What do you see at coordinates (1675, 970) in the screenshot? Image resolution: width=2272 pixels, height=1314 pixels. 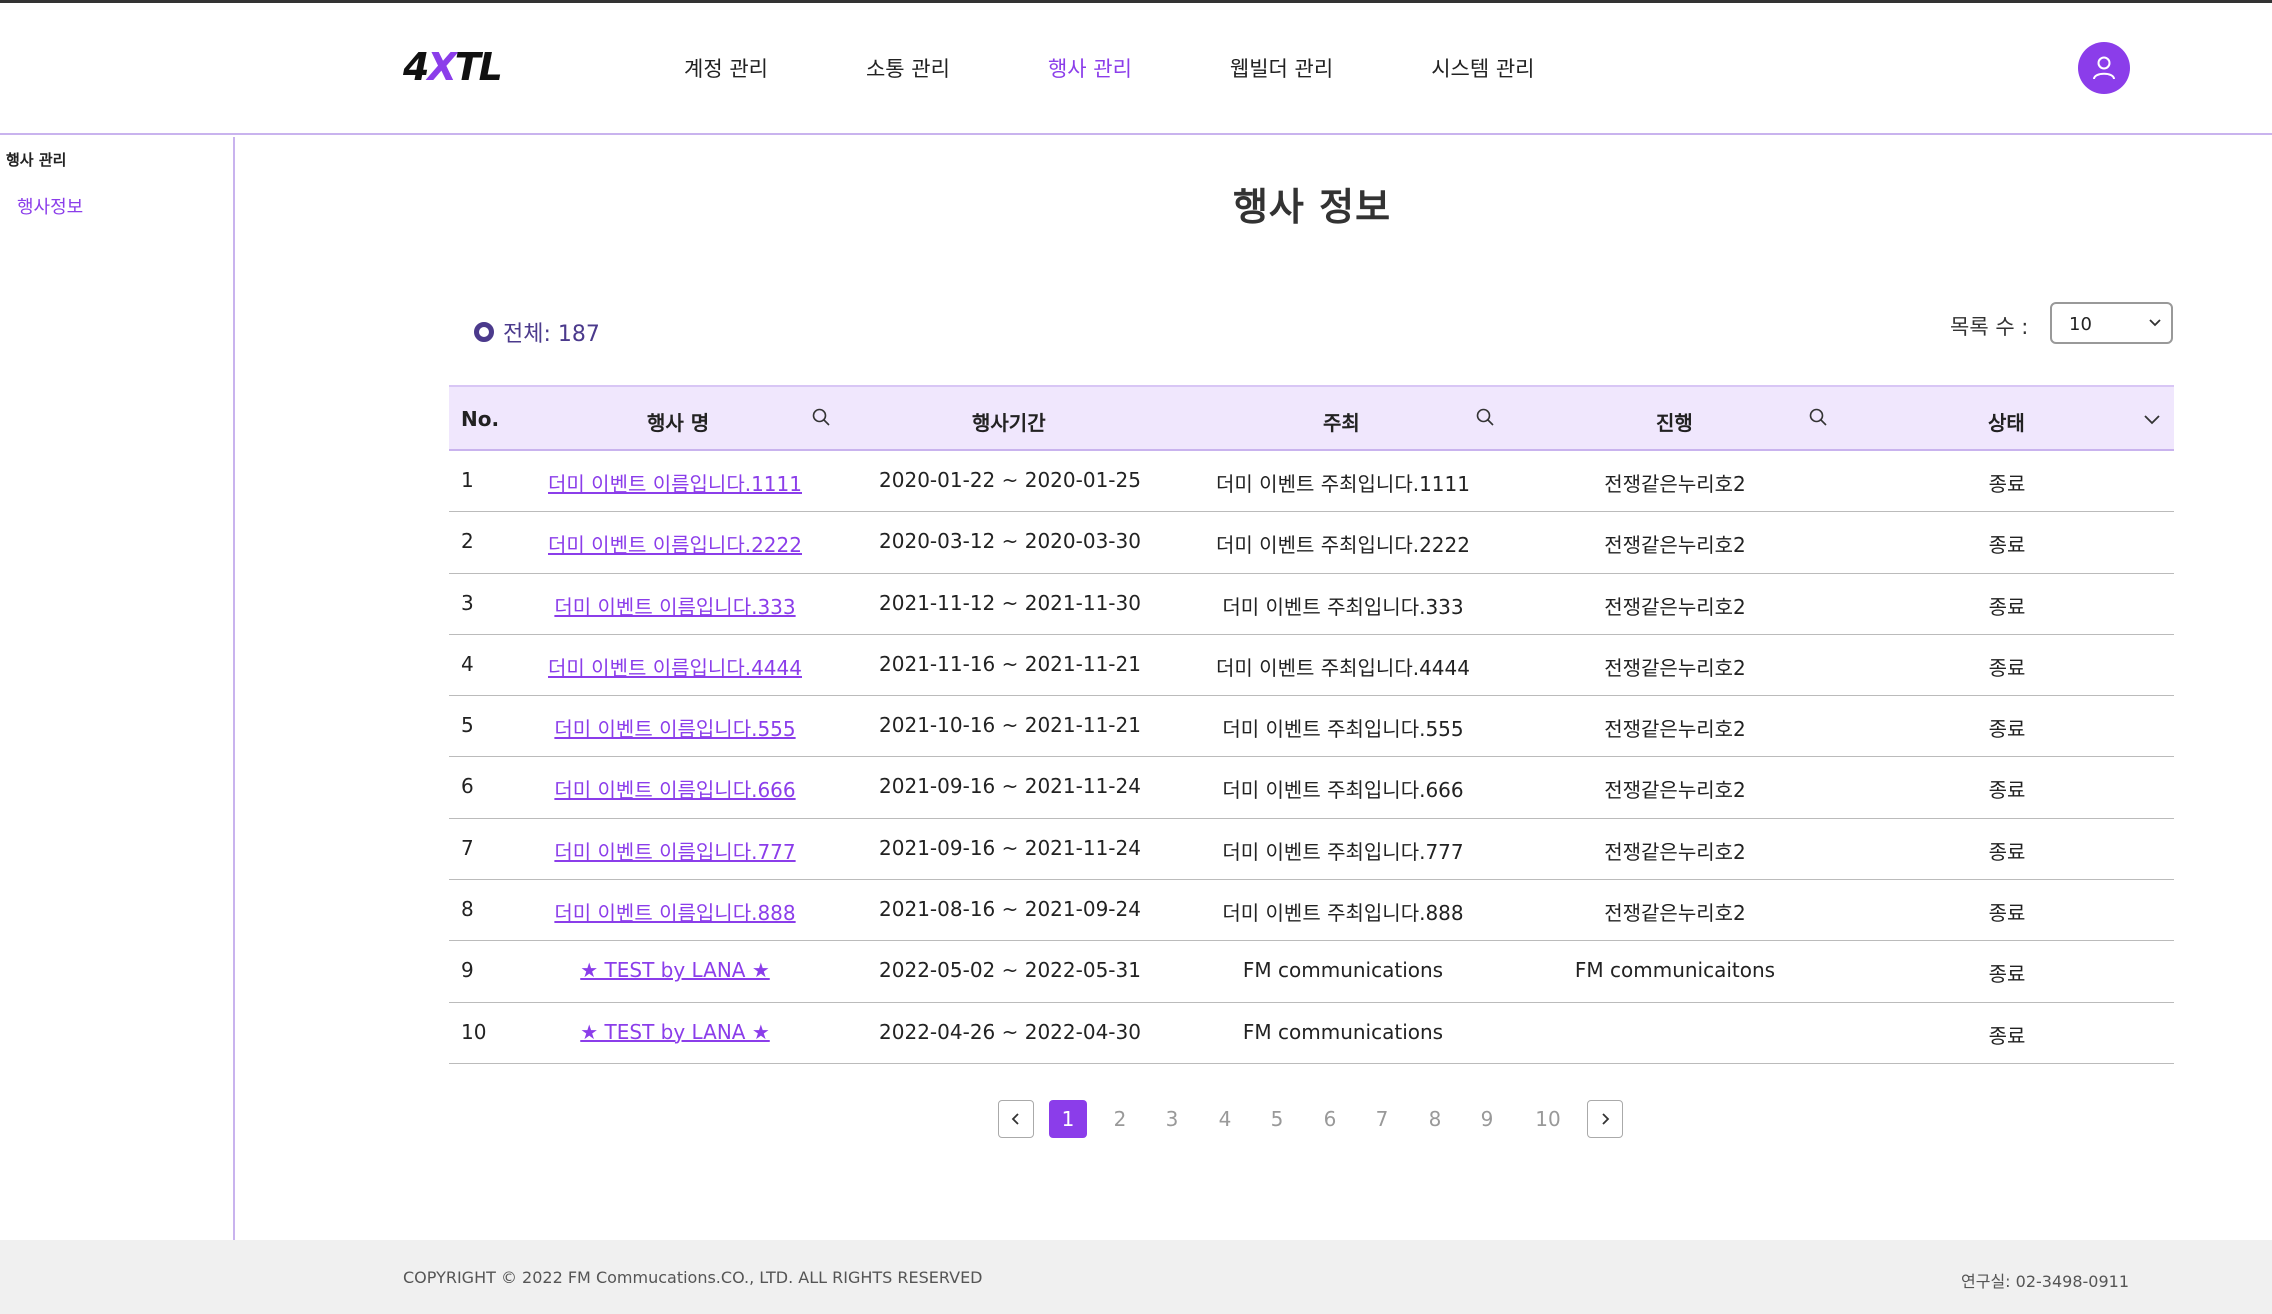 I see `progress-text: FM communicaitons` at bounding box center [1675, 970].